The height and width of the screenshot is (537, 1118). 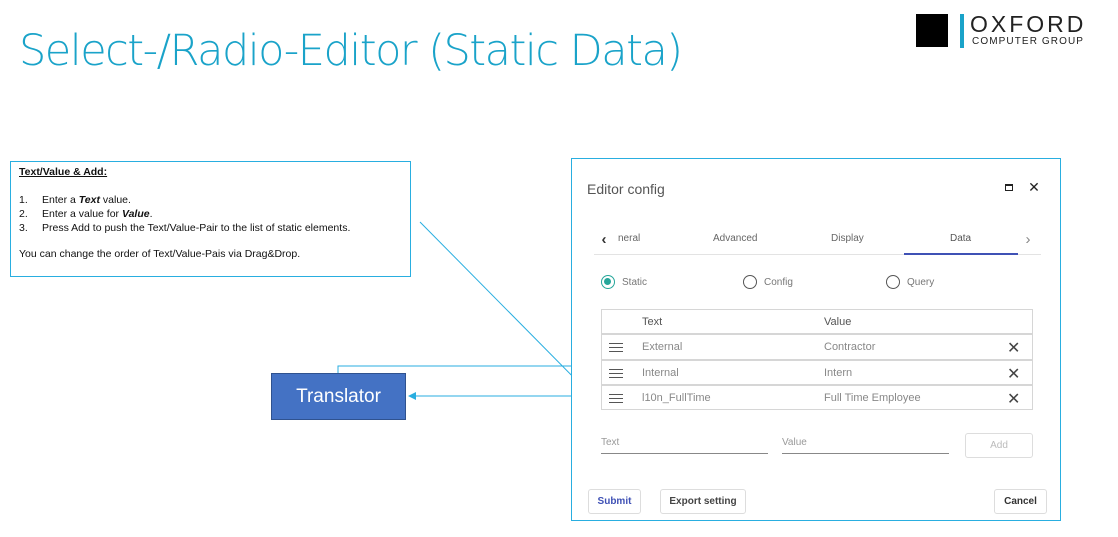 I want to click on radio-config: Config, so click(x=768, y=282).